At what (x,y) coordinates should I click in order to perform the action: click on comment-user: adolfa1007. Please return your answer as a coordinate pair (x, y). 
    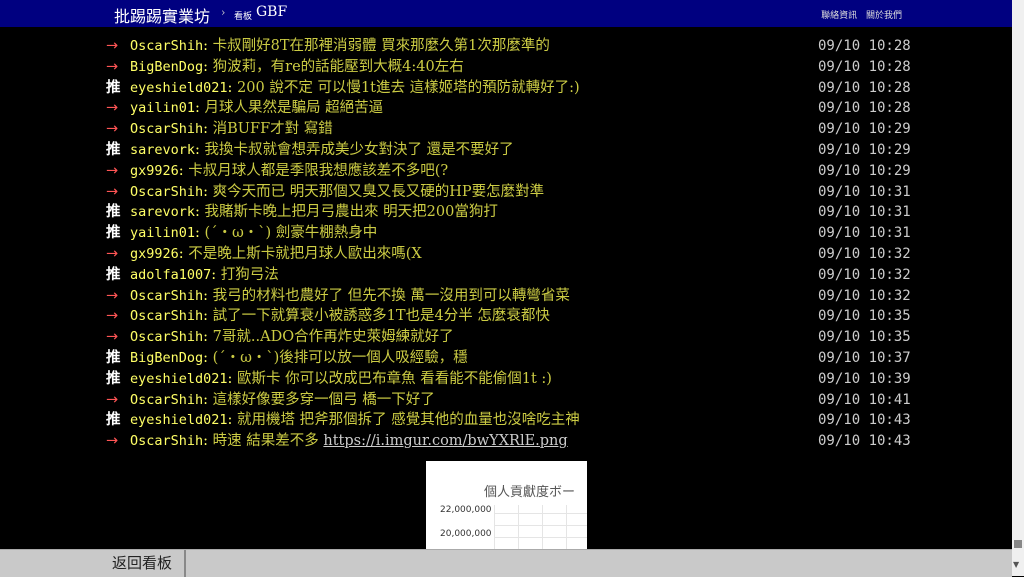
    Looking at the image, I should click on (171, 274).